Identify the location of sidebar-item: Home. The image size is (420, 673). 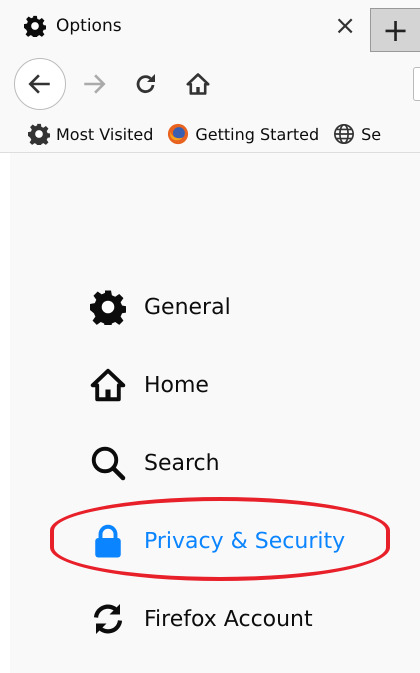
(149, 385).